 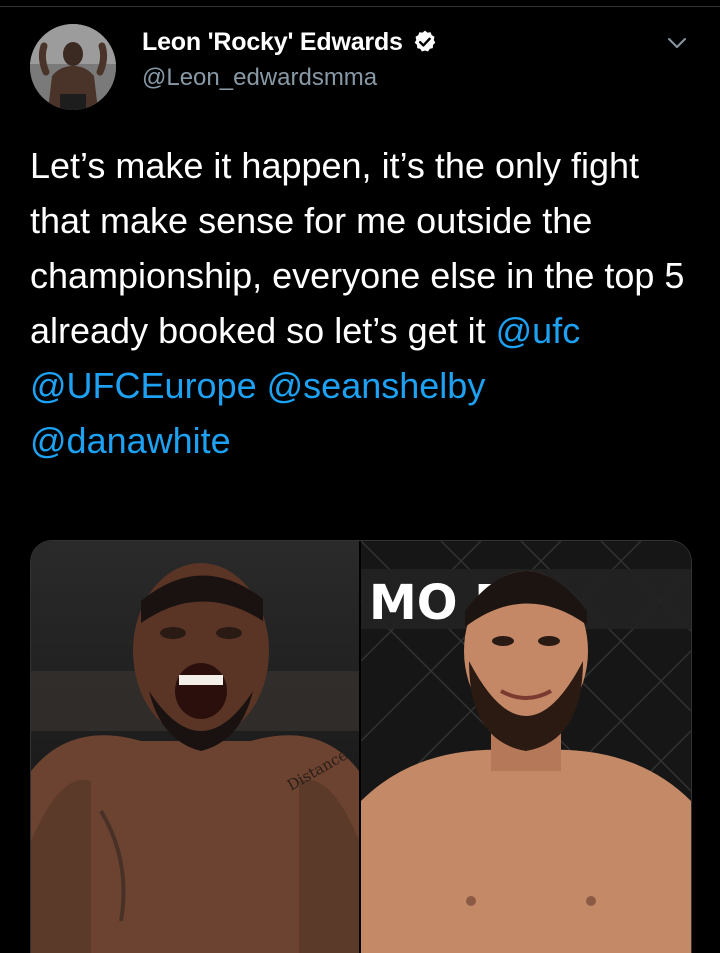 I want to click on avatar-photo, so click(x=73, y=67).